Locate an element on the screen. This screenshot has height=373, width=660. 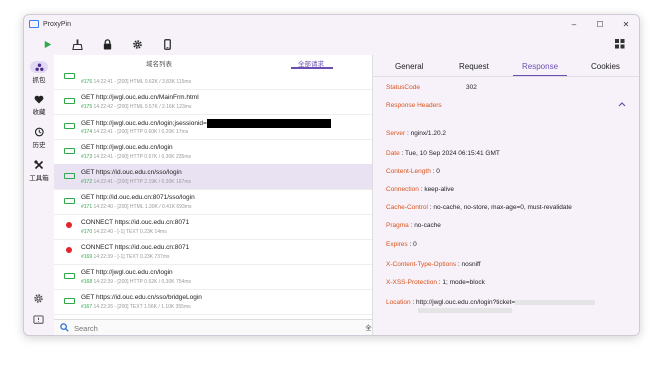
phone-icon is located at coordinates (167, 44).